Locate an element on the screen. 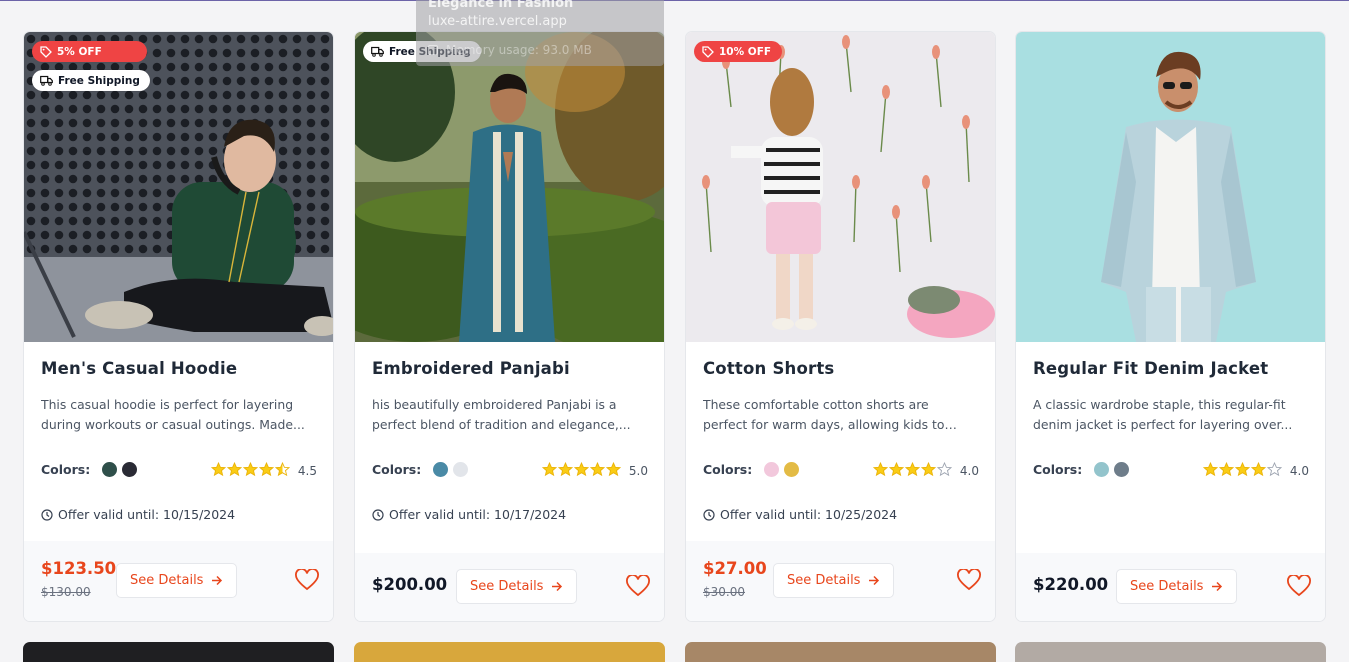  price: $200.00 is located at coordinates (410, 584).